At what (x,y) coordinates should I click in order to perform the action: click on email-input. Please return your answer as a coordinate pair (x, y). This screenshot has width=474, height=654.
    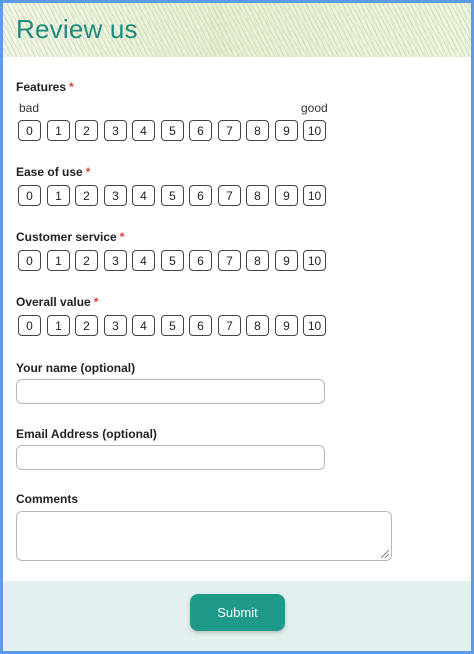
    Looking at the image, I should click on (170, 457).